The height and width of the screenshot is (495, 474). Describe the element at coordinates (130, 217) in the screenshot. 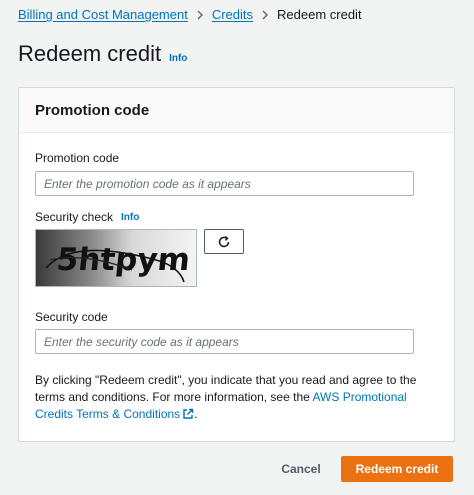

I see `security-check-info-link: Info` at that location.